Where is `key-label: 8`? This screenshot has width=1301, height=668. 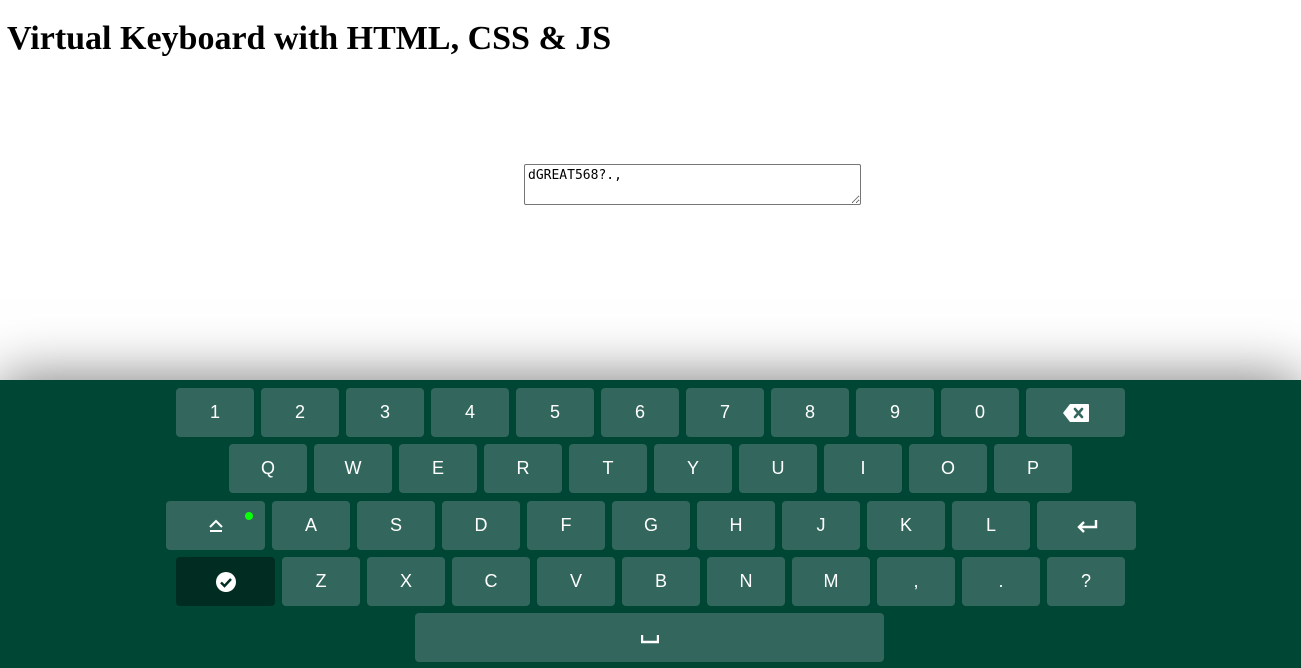
key-label: 8 is located at coordinates (809, 412).